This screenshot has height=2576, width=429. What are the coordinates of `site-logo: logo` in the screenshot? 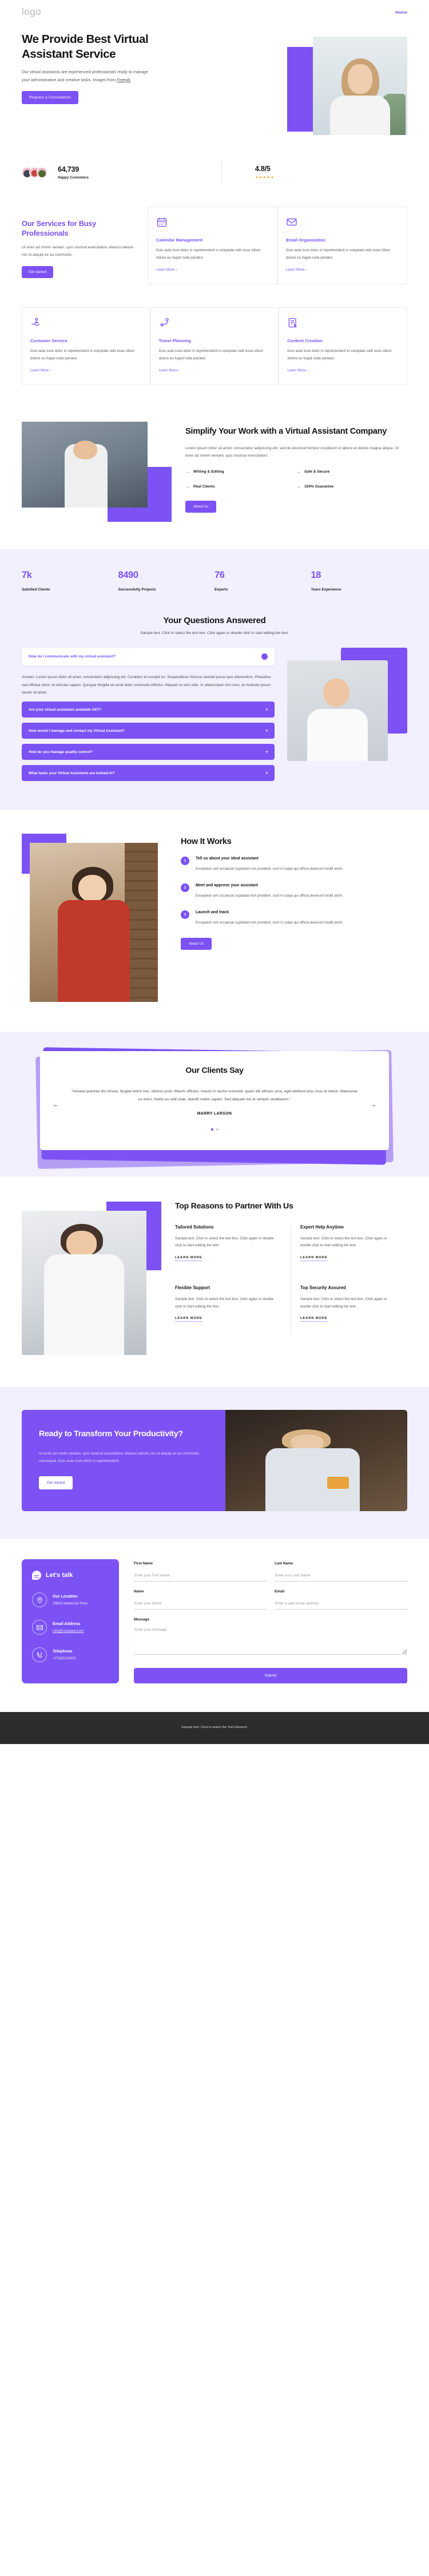 It's located at (31, 12).